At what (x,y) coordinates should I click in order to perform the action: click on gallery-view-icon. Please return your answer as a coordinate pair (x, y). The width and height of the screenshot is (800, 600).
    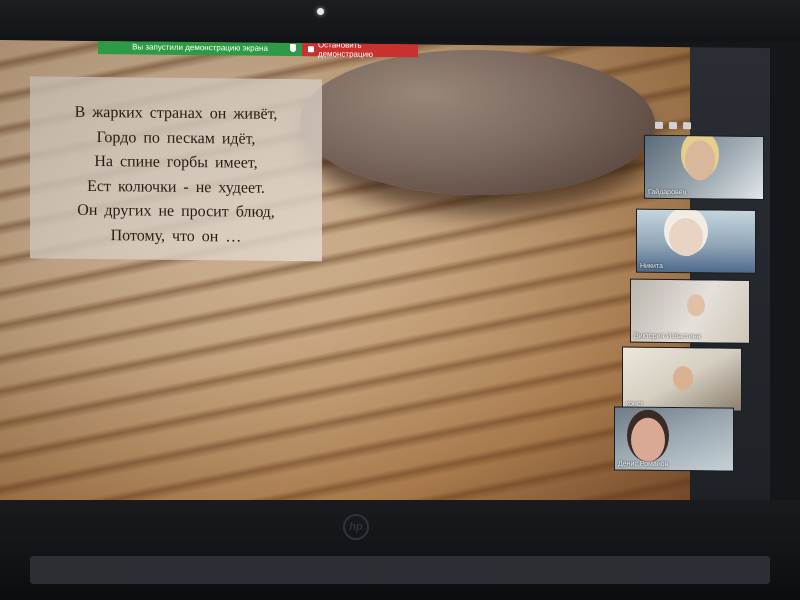
    Looking at the image, I should click on (687, 126).